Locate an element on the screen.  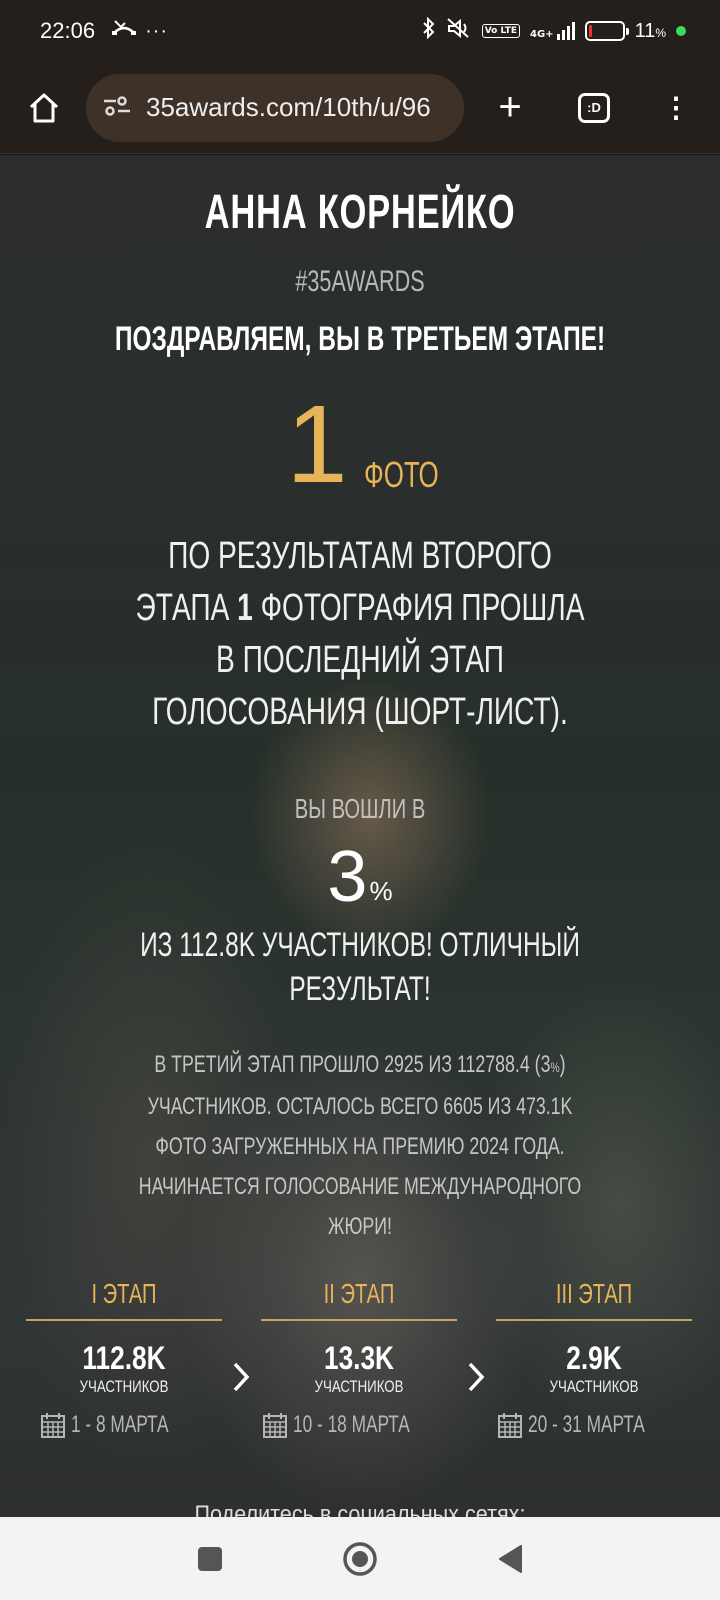
stage-dates-text: 20 - 31 МАРТА is located at coordinates (586, 1424).